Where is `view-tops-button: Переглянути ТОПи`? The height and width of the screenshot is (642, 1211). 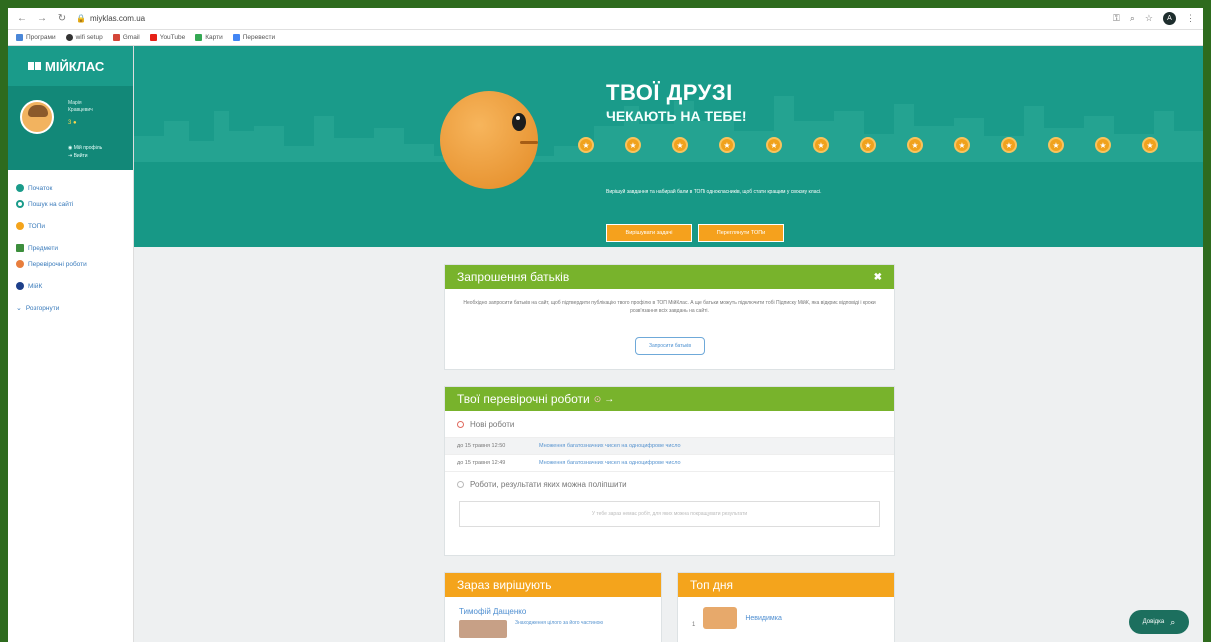
view-tops-button: Переглянути ТОПи is located at coordinates (741, 233).